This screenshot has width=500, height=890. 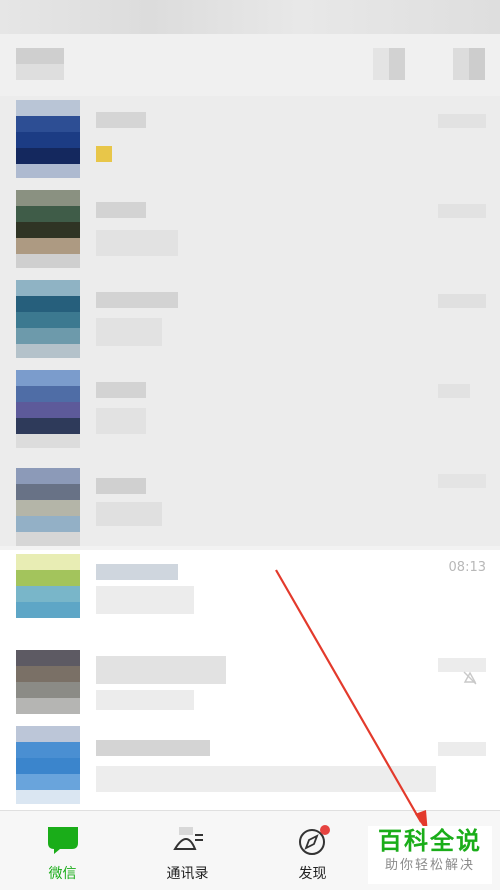 What do you see at coordinates (351, 701) in the screenshot?
I see `annotation-arrow` at bounding box center [351, 701].